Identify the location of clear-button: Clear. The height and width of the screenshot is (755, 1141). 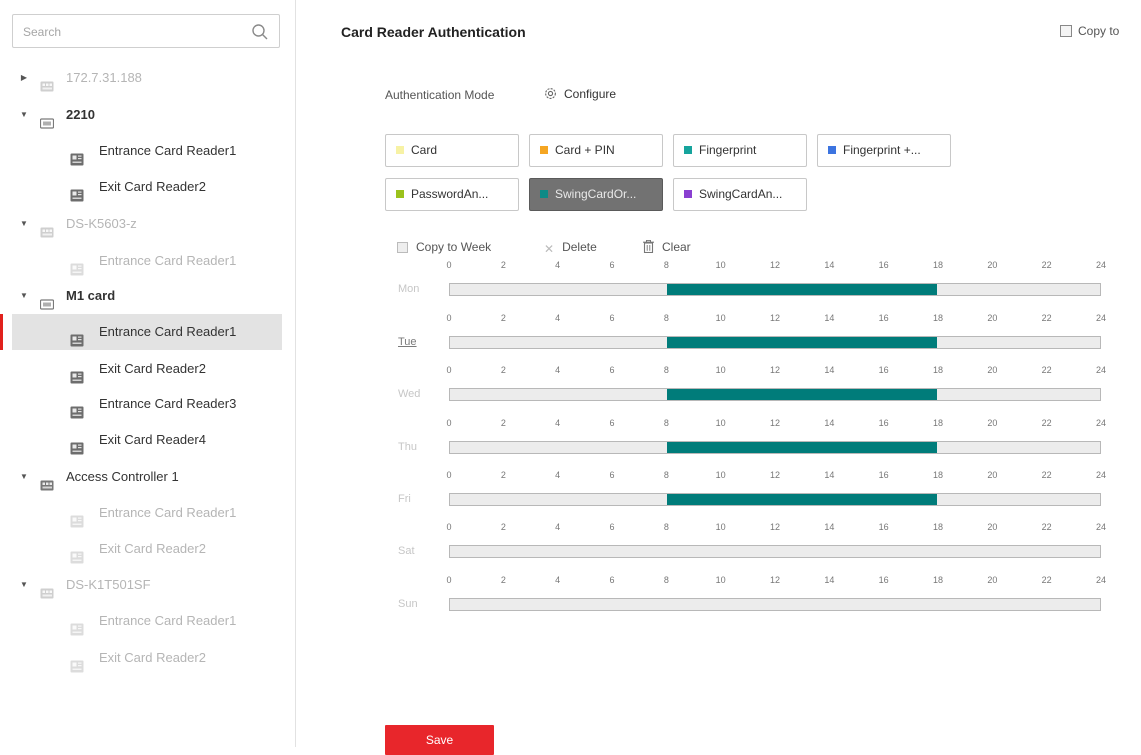
(667, 247).